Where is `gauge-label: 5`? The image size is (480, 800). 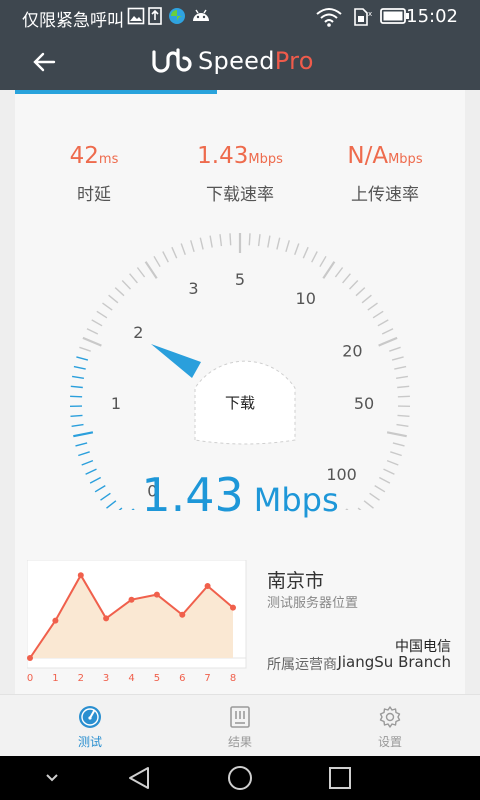 gauge-label: 5 is located at coordinates (240, 279).